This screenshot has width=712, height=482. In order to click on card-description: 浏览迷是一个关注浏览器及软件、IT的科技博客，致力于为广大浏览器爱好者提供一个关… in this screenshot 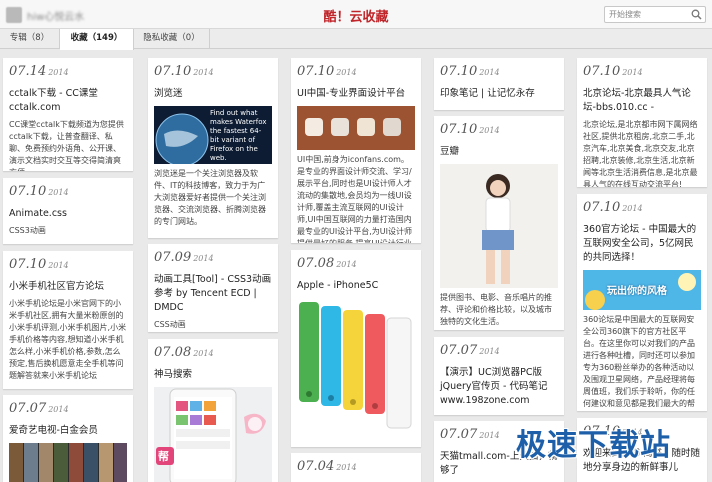, I will do `click(210, 197)`.